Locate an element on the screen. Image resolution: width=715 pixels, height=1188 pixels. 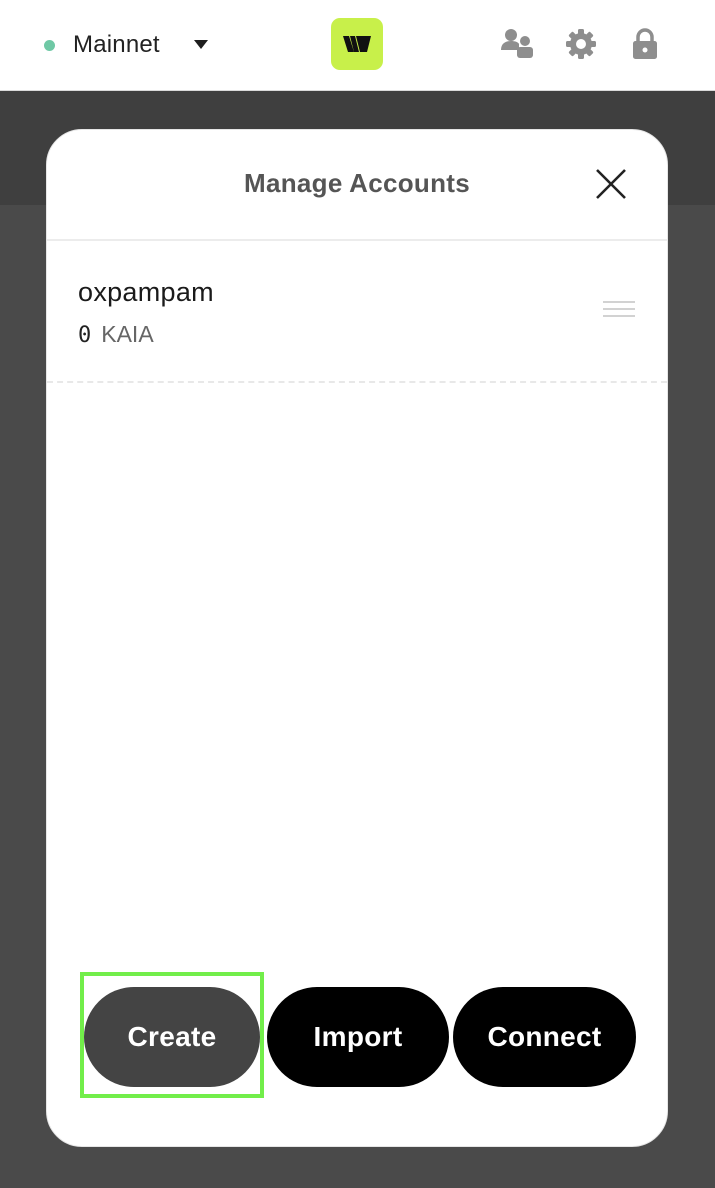
divider is located at coordinates (357, 382).